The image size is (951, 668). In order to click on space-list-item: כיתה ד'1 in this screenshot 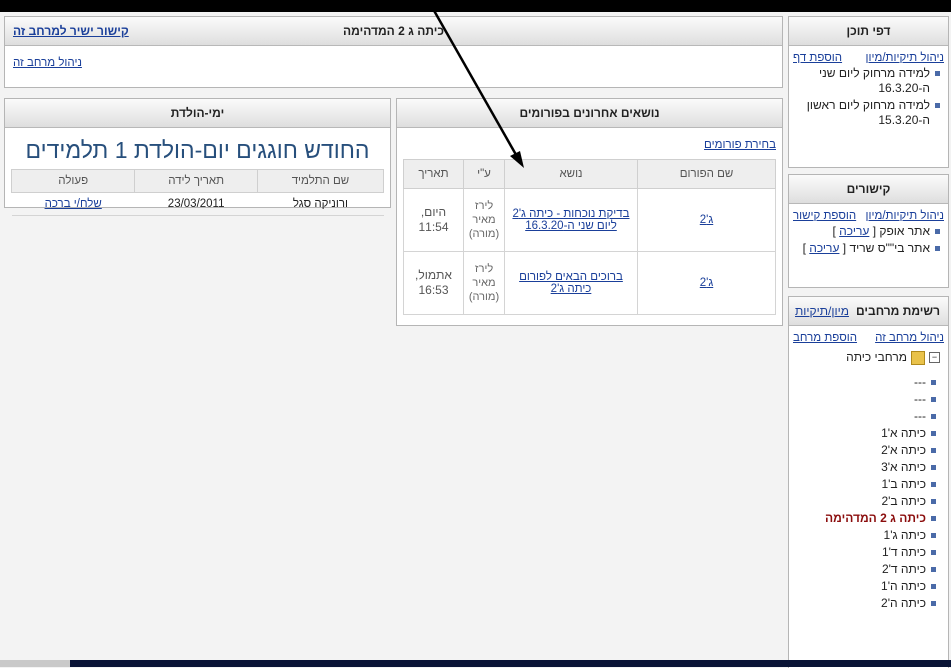, I will do `click(865, 552)`.